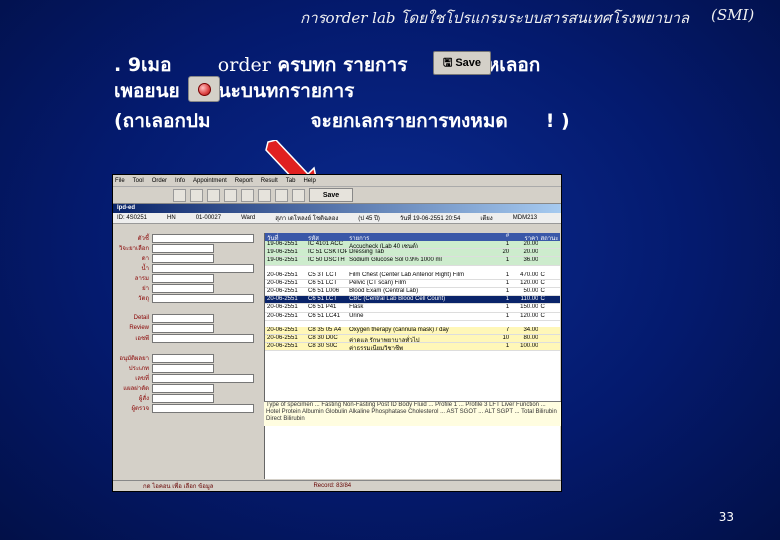 The image size is (780, 540). What do you see at coordinates (412, 237) in the screenshot?
I see `table-header: วันที่ รหัส รายการ # ราคา สถานะ` at bounding box center [412, 237].